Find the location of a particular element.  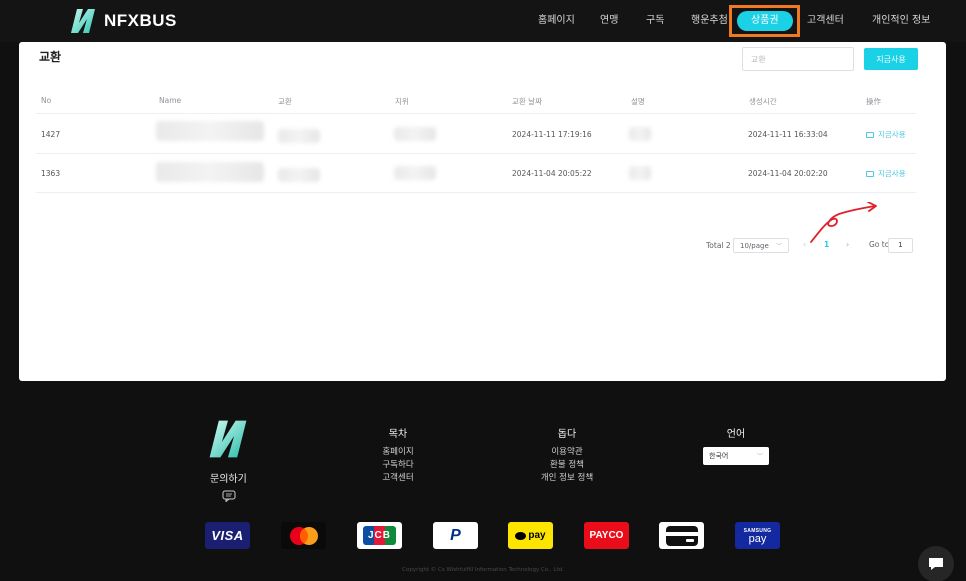

nav-item-subscribe: 구독 is located at coordinates (655, 21).